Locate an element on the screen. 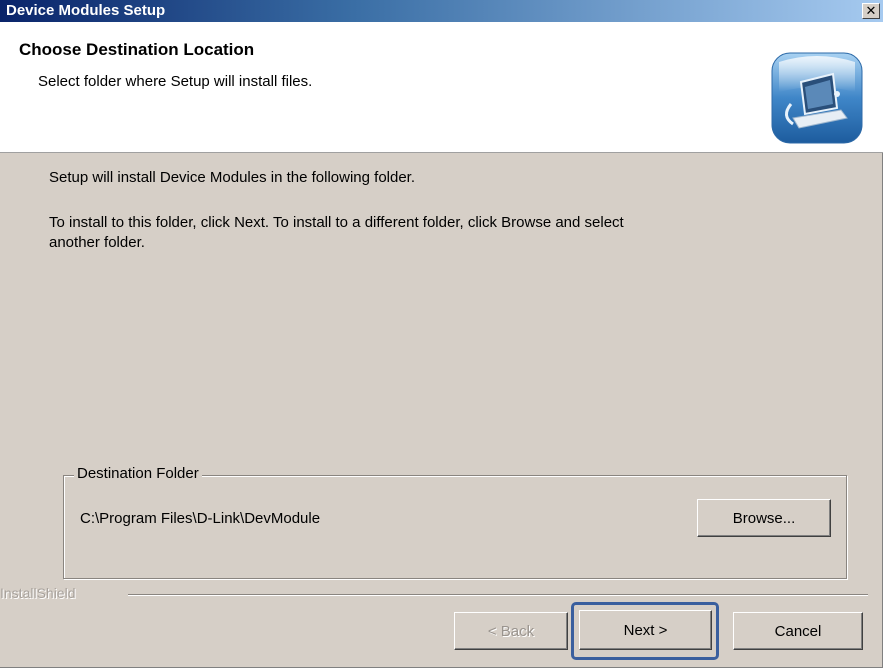 The image size is (886, 670). instruction-text-line2: another folder. is located at coordinates (97, 242).